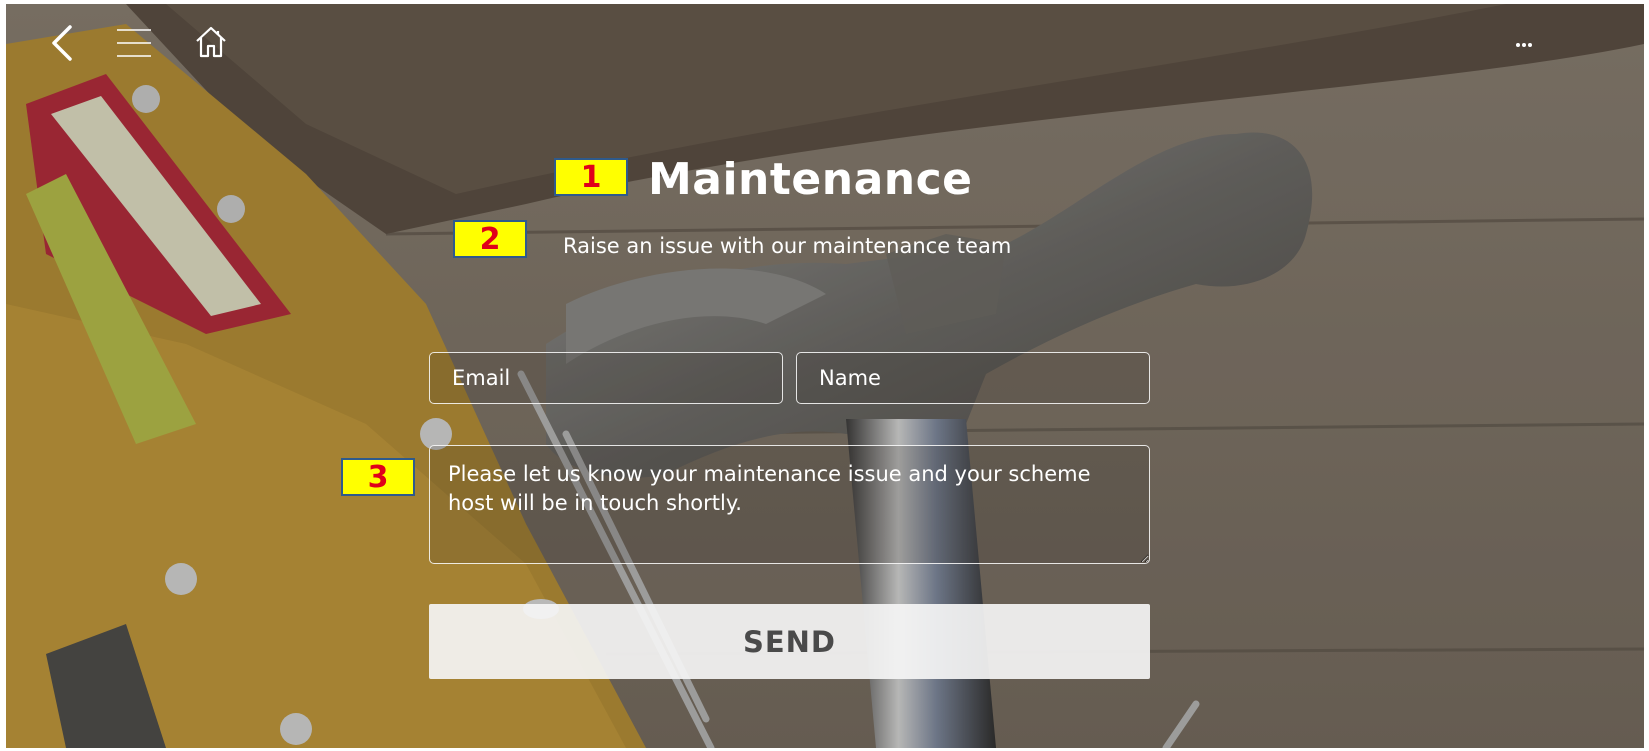 The height and width of the screenshot is (751, 1649). I want to click on home-button, so click(211, 42).